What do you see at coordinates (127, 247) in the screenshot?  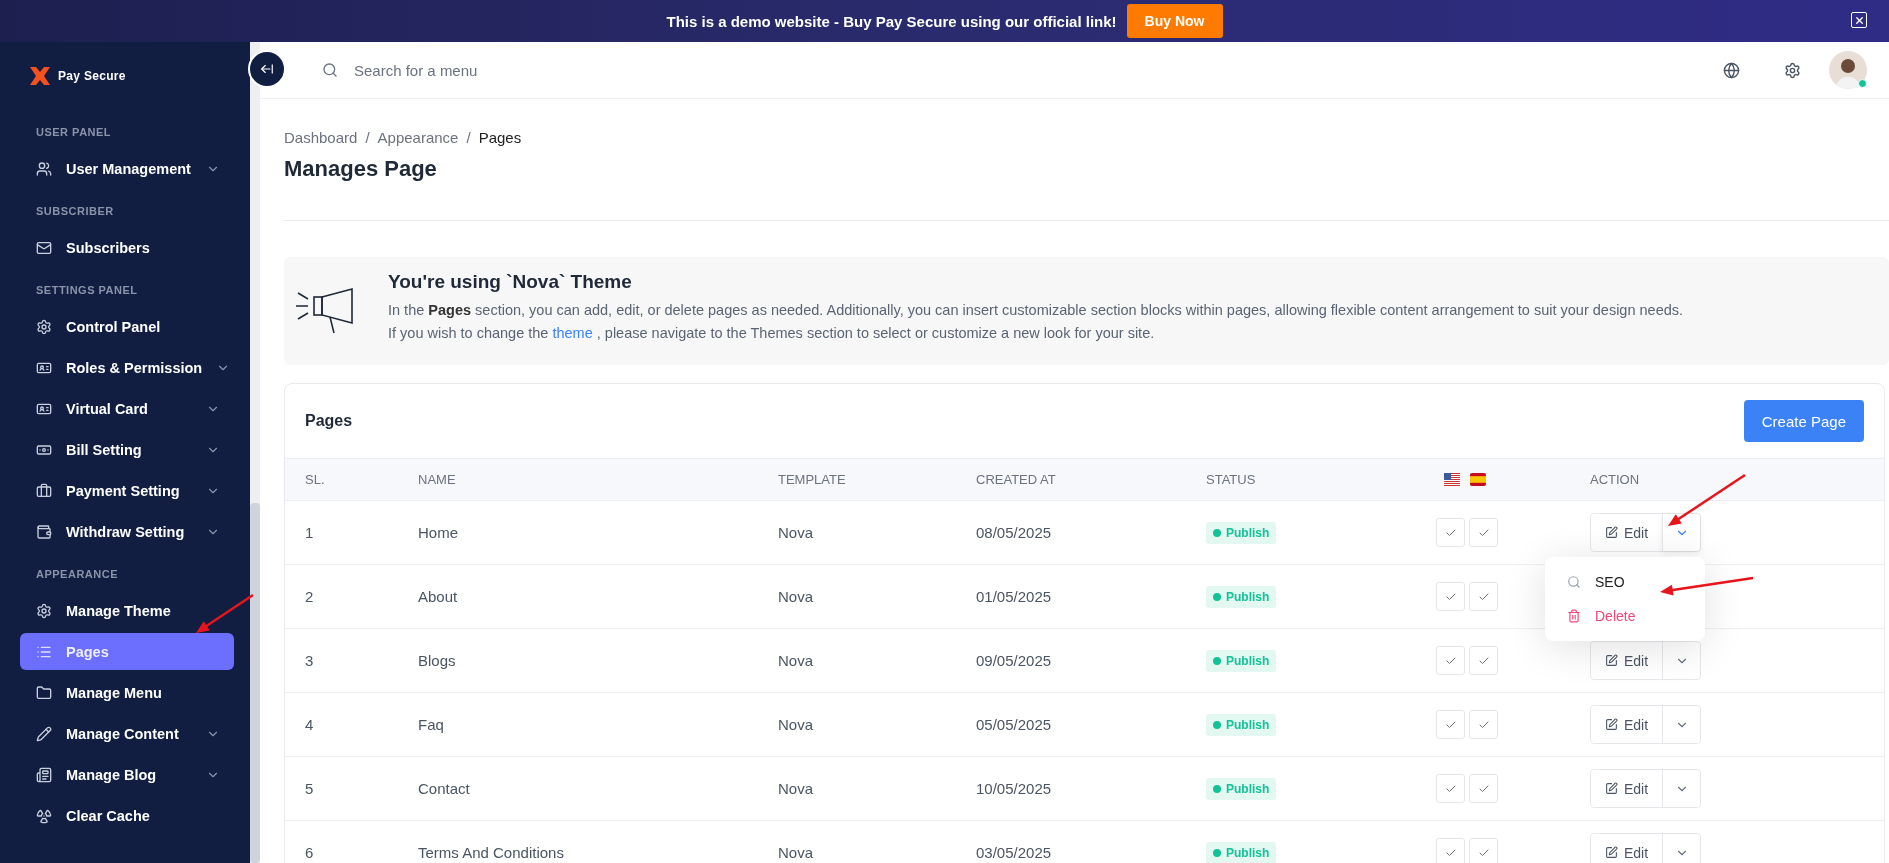 I see `sidebar-item: Subscribers` at bounding box center [127, 247].